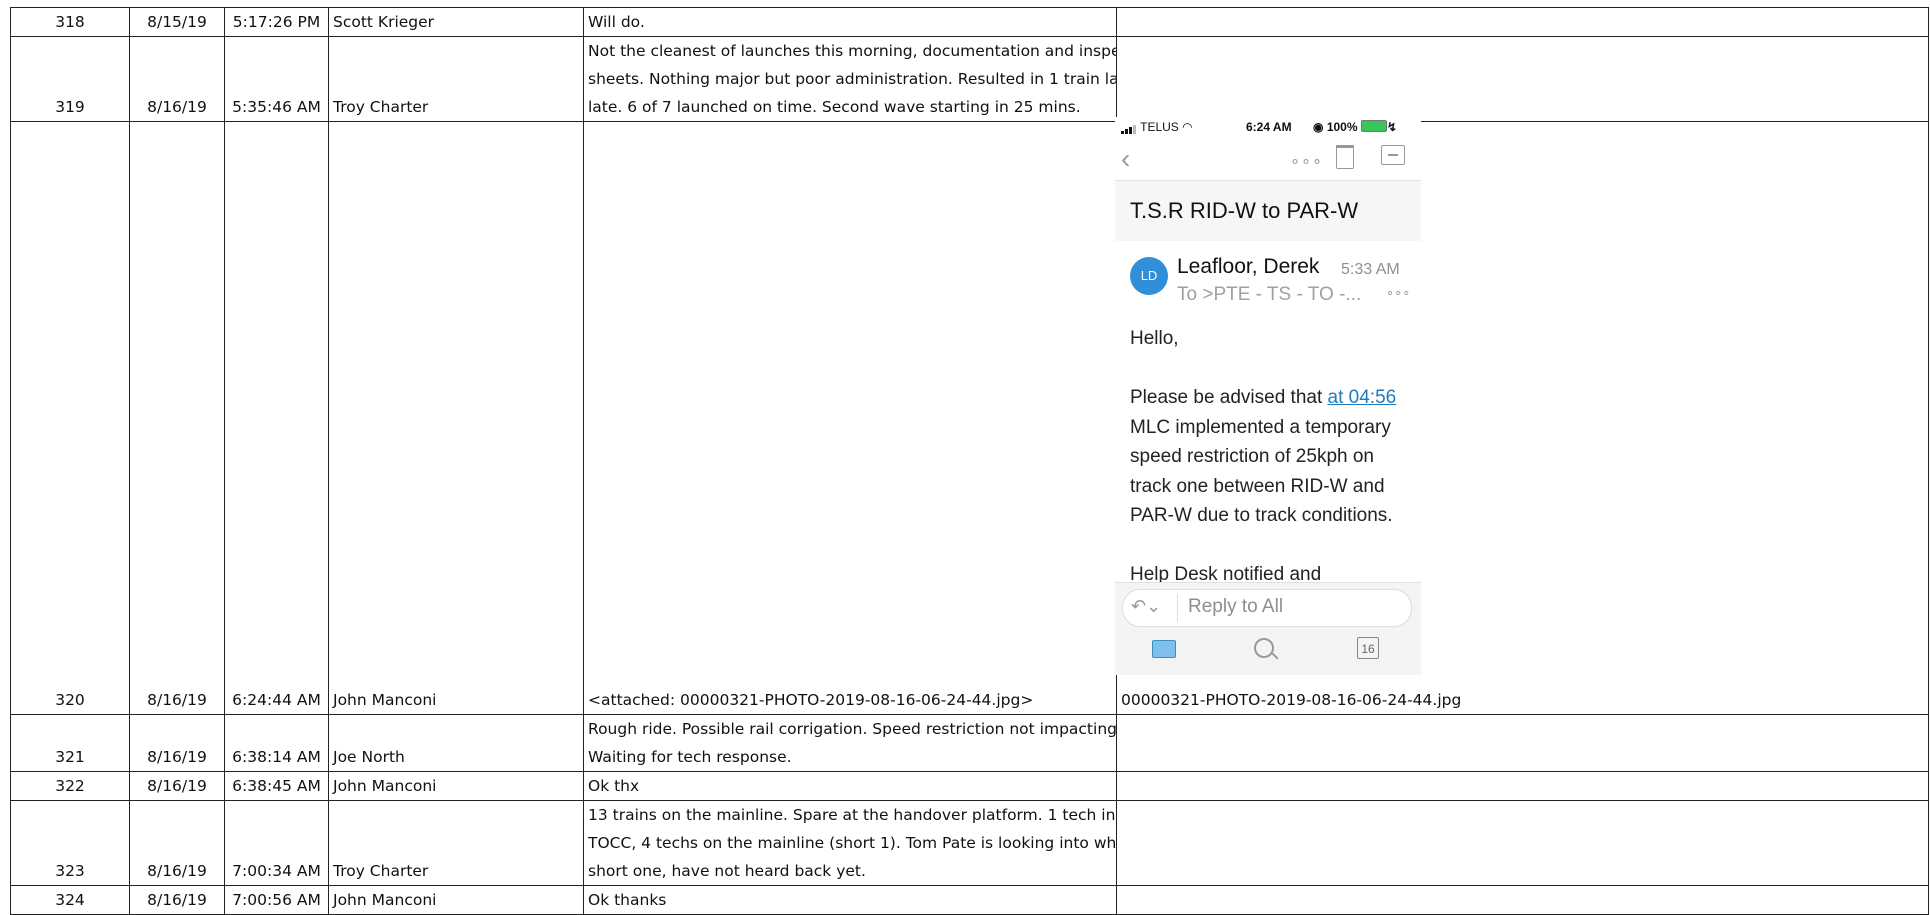 This screenshot has width=1930, height=915. What do you see at coordinates (276, 22) in the screenshot?
I see `row-time: 5:17:26 PM` at bounding box center [276, 22].